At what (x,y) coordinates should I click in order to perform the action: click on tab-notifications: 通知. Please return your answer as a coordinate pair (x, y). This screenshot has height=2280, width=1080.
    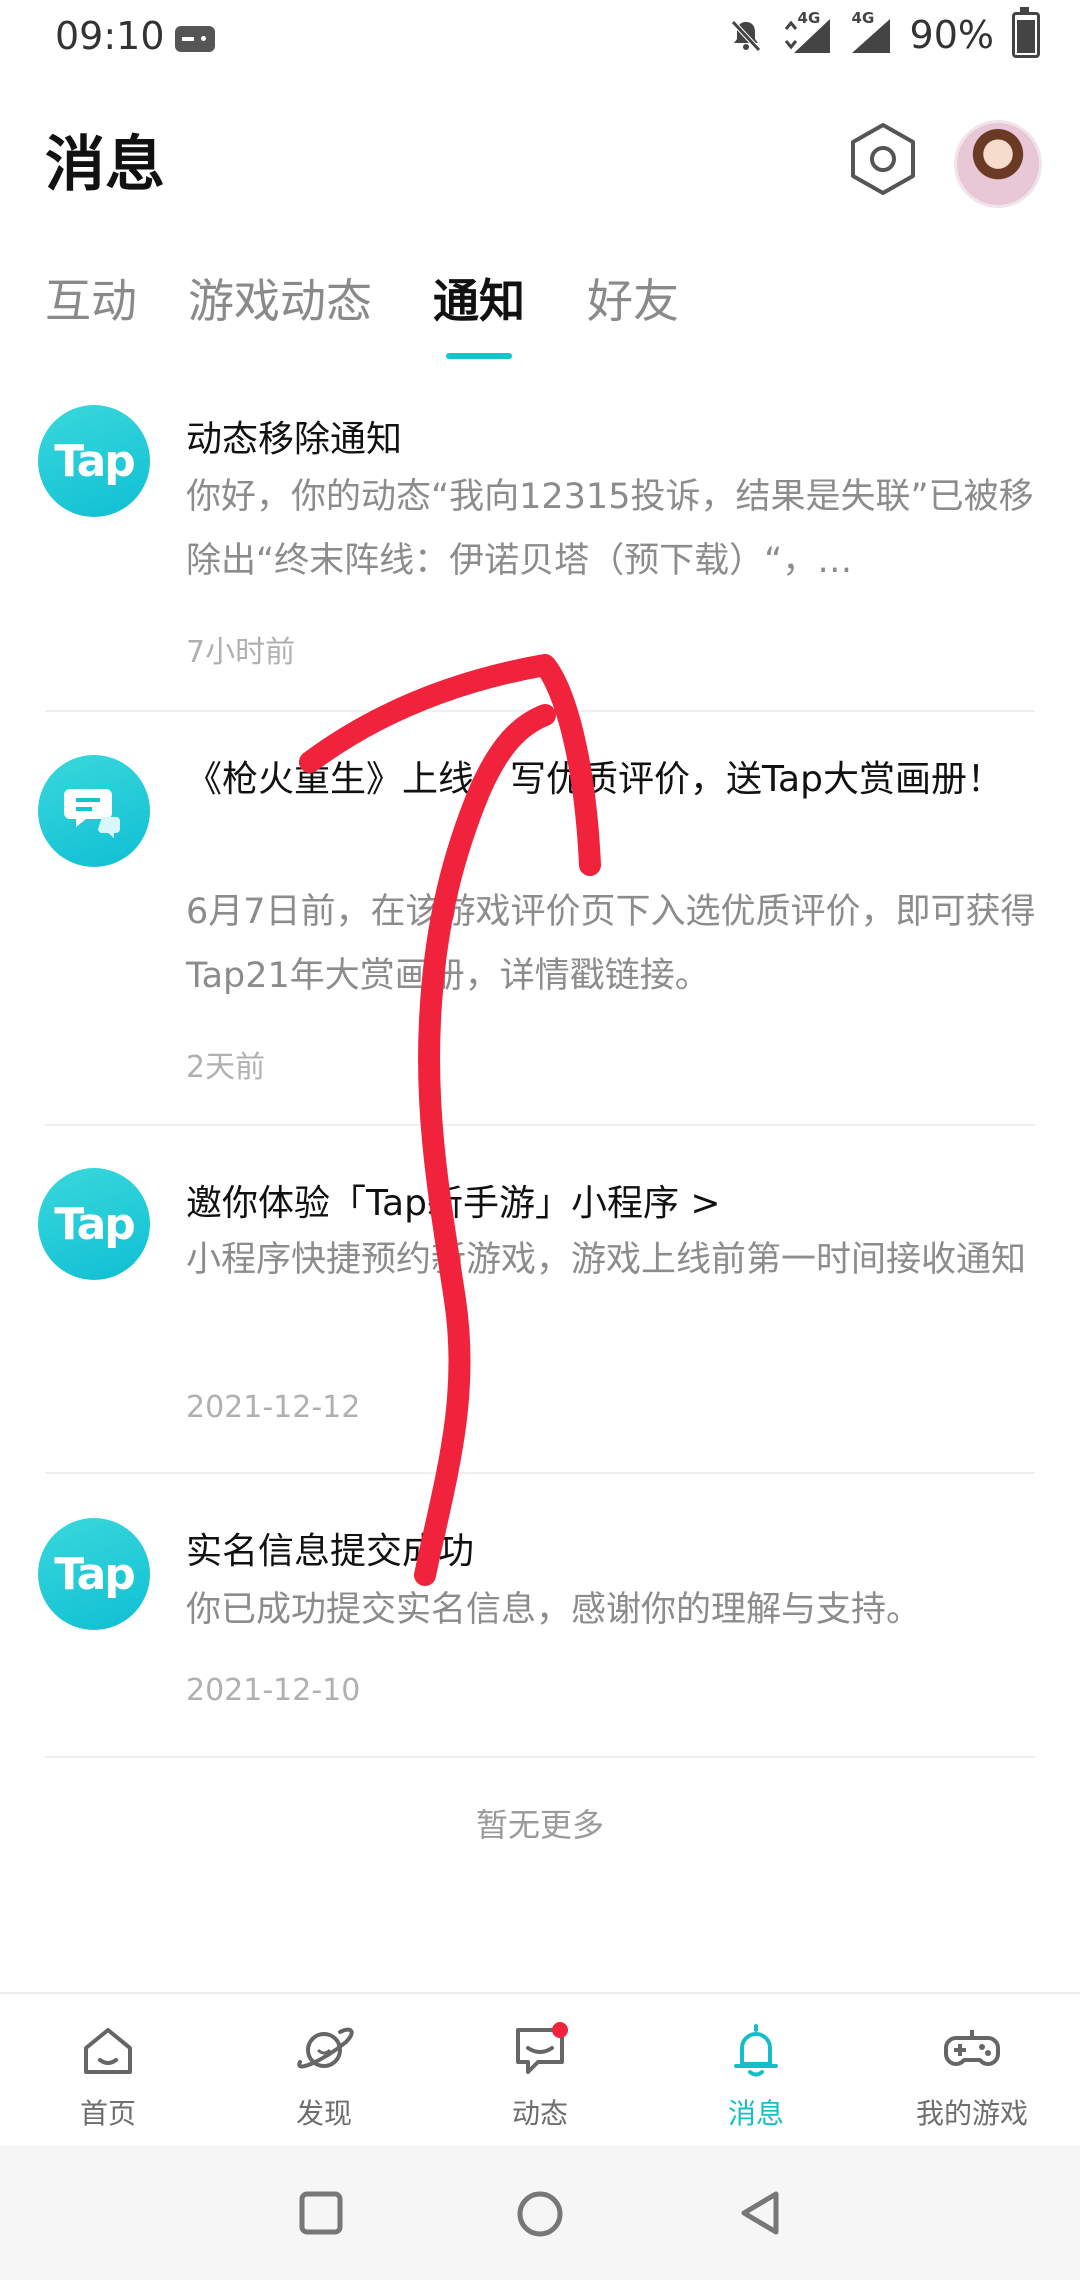
    Looking at the image, I should click on (479, 298).